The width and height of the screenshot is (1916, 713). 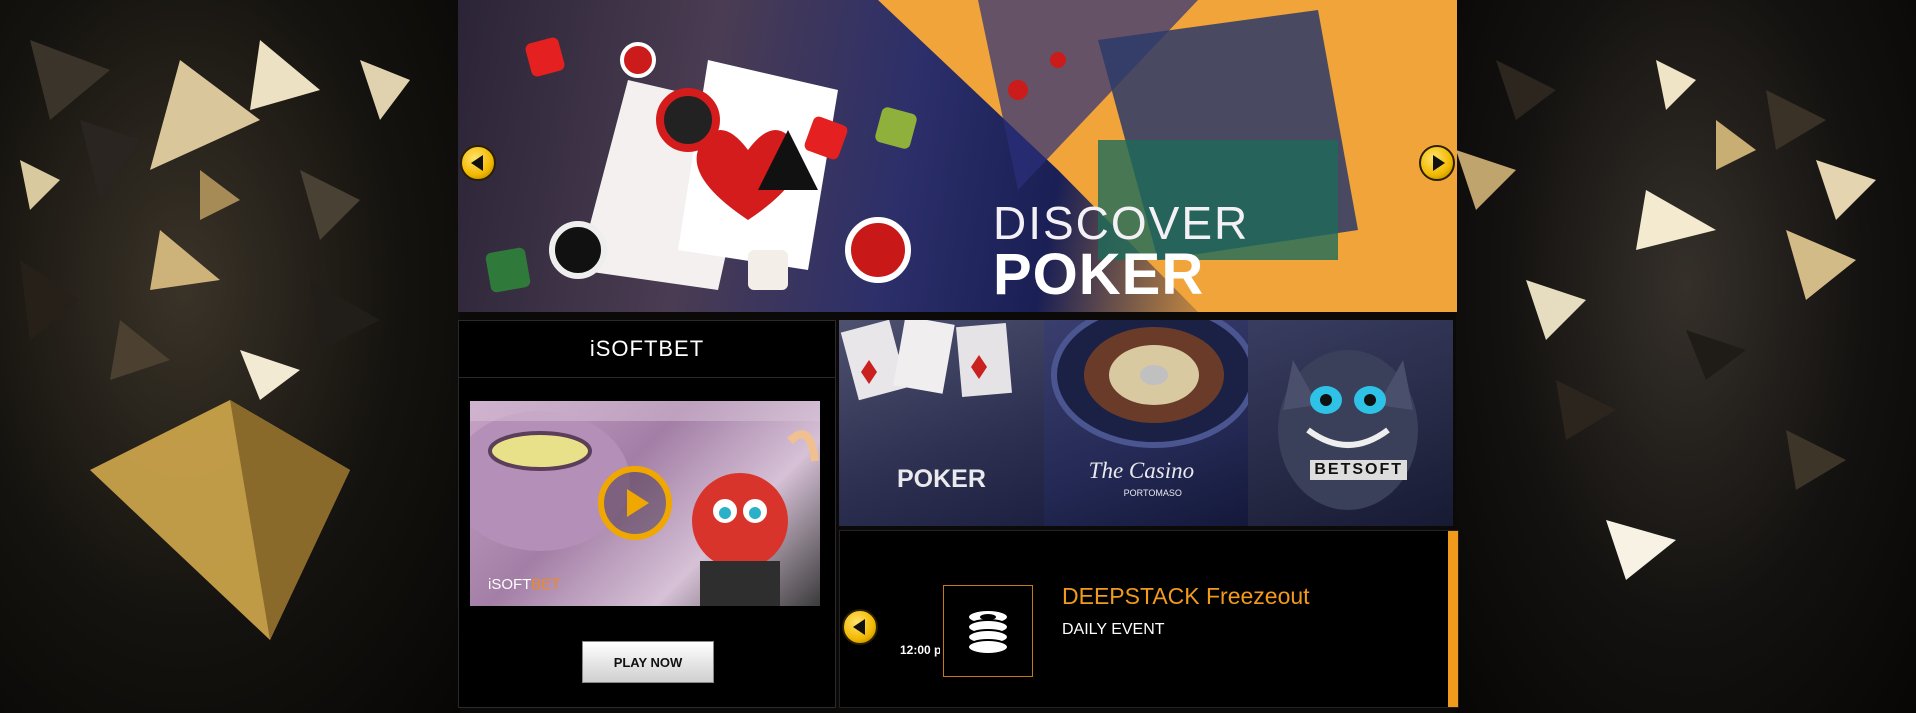 I want to click on play-icon, so click(x=638, y=503).